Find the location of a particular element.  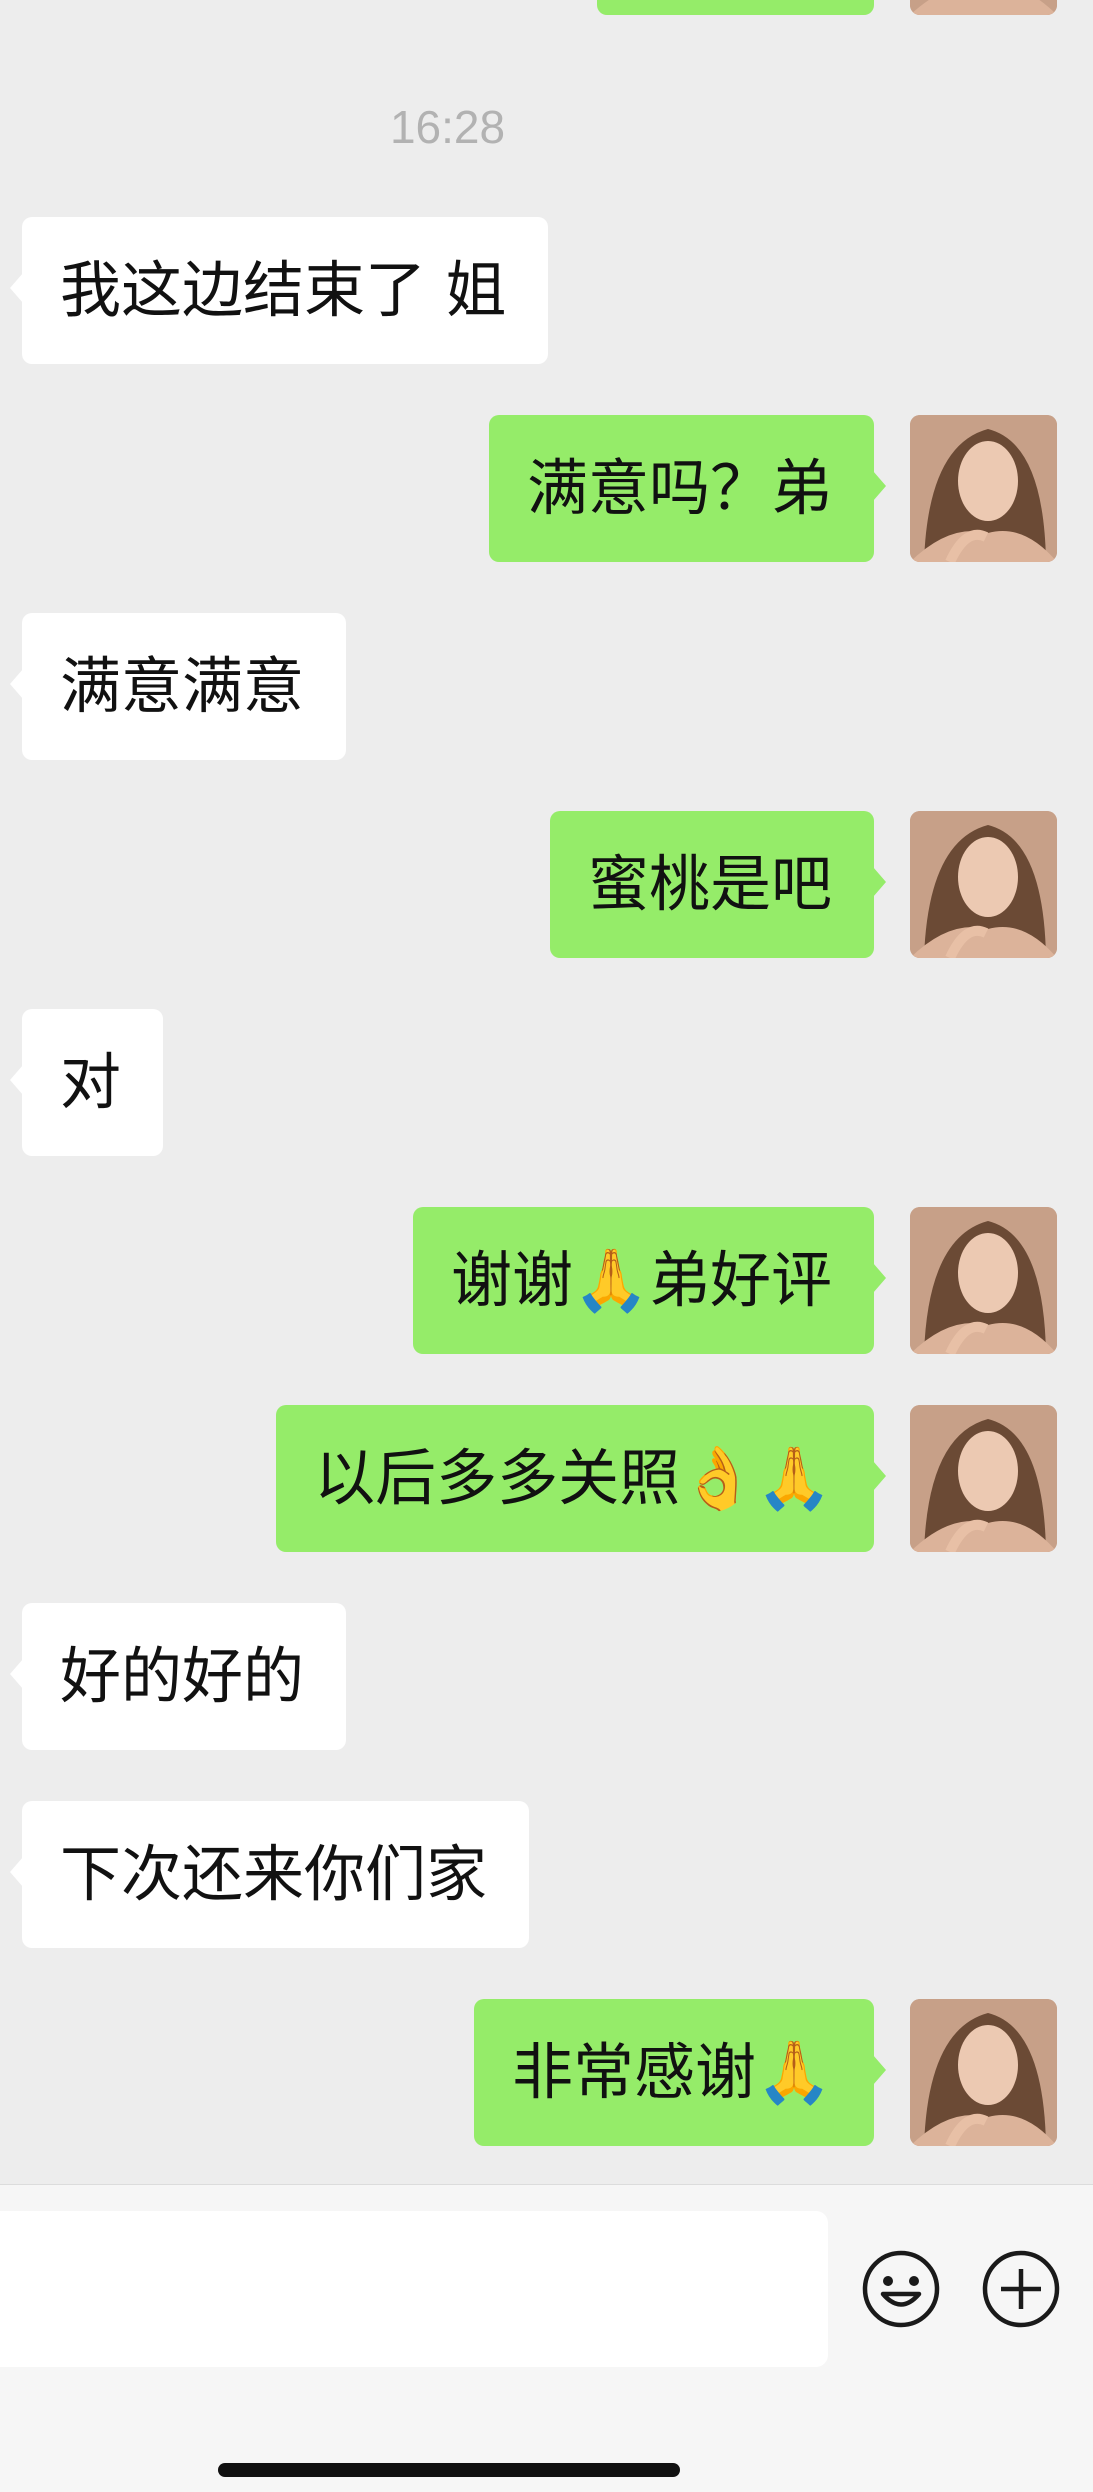

incoming-message: 满意满意 is located at coordinates (178, 686).